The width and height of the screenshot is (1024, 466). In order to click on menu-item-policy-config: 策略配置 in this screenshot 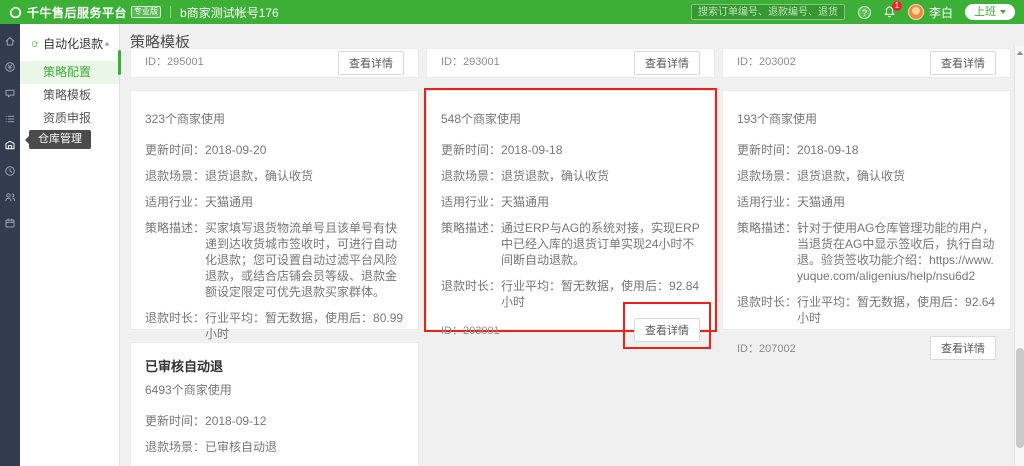, I will do `click(69, 72)`.